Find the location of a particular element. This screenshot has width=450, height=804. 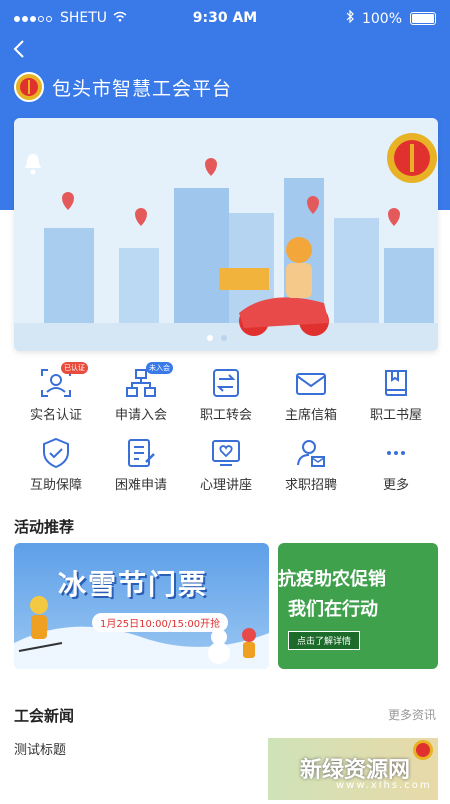

news-title: 工会新闻 is located at coordinates (44, 716).